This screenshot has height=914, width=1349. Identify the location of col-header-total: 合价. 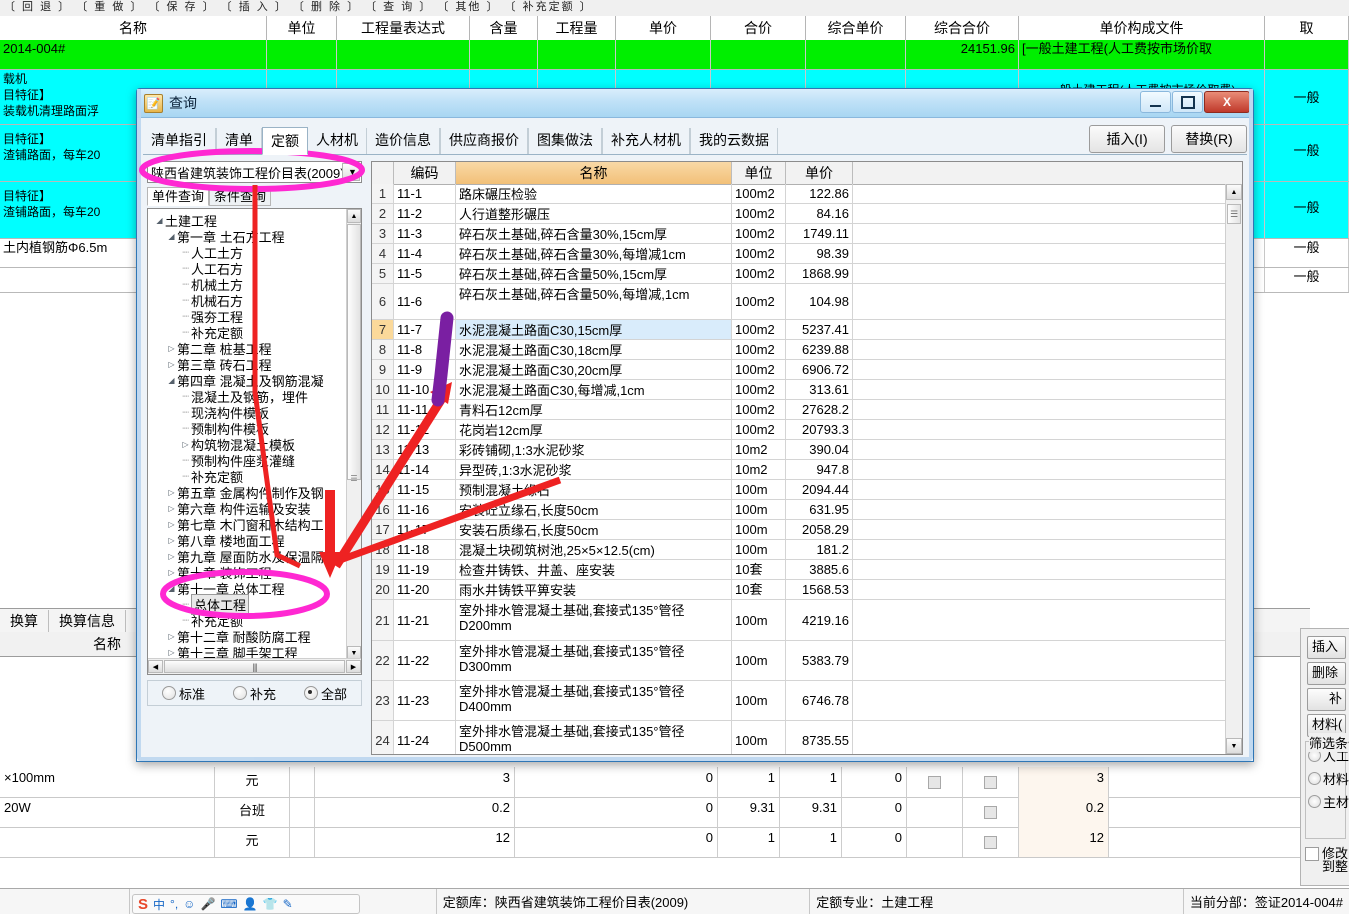
(758, 28).